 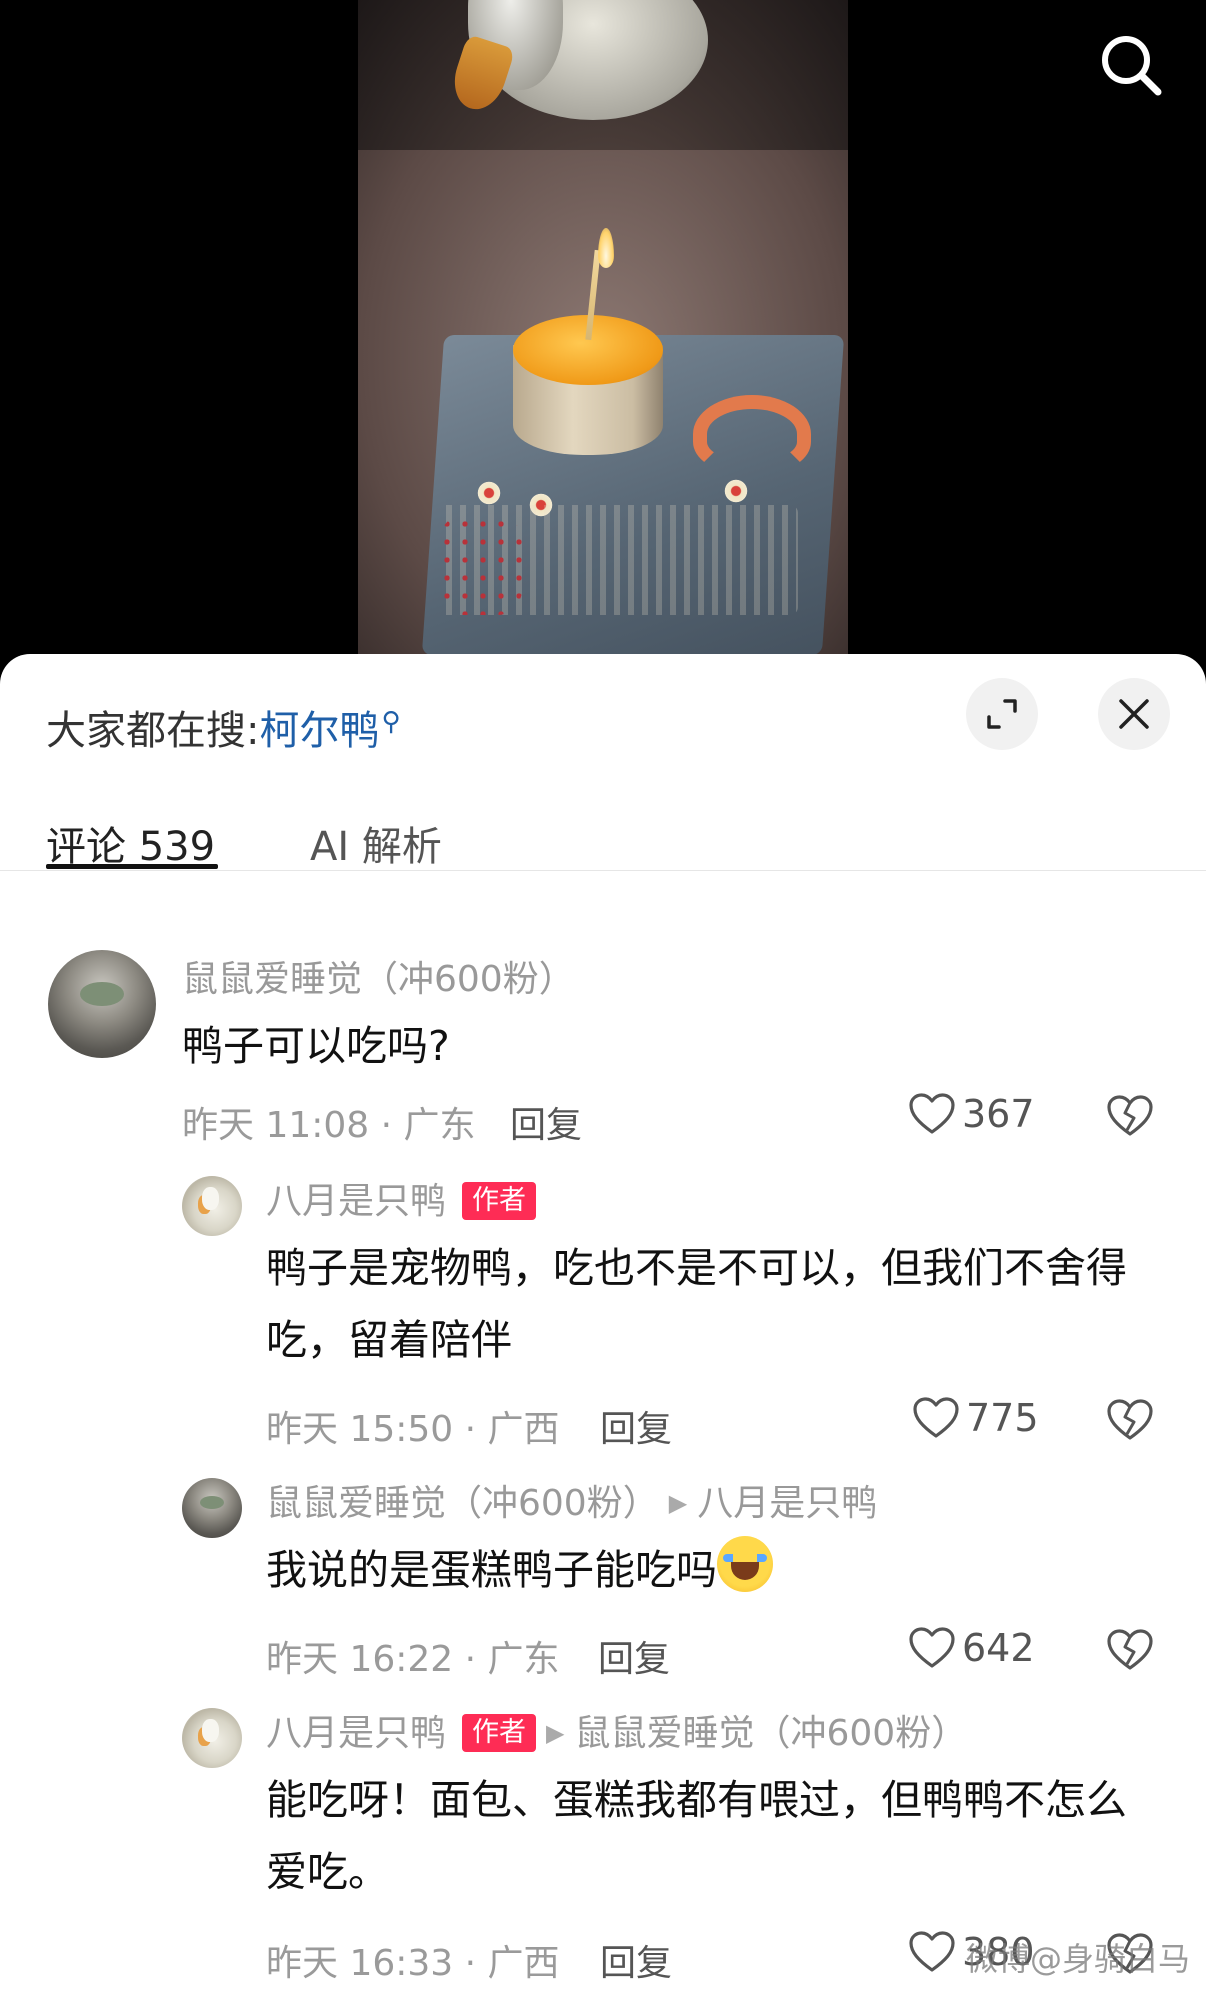 What do you see at coordinates (998, 1648) in the screenshot?
I see `like-count: 642` at bounding box center [998, 1648].